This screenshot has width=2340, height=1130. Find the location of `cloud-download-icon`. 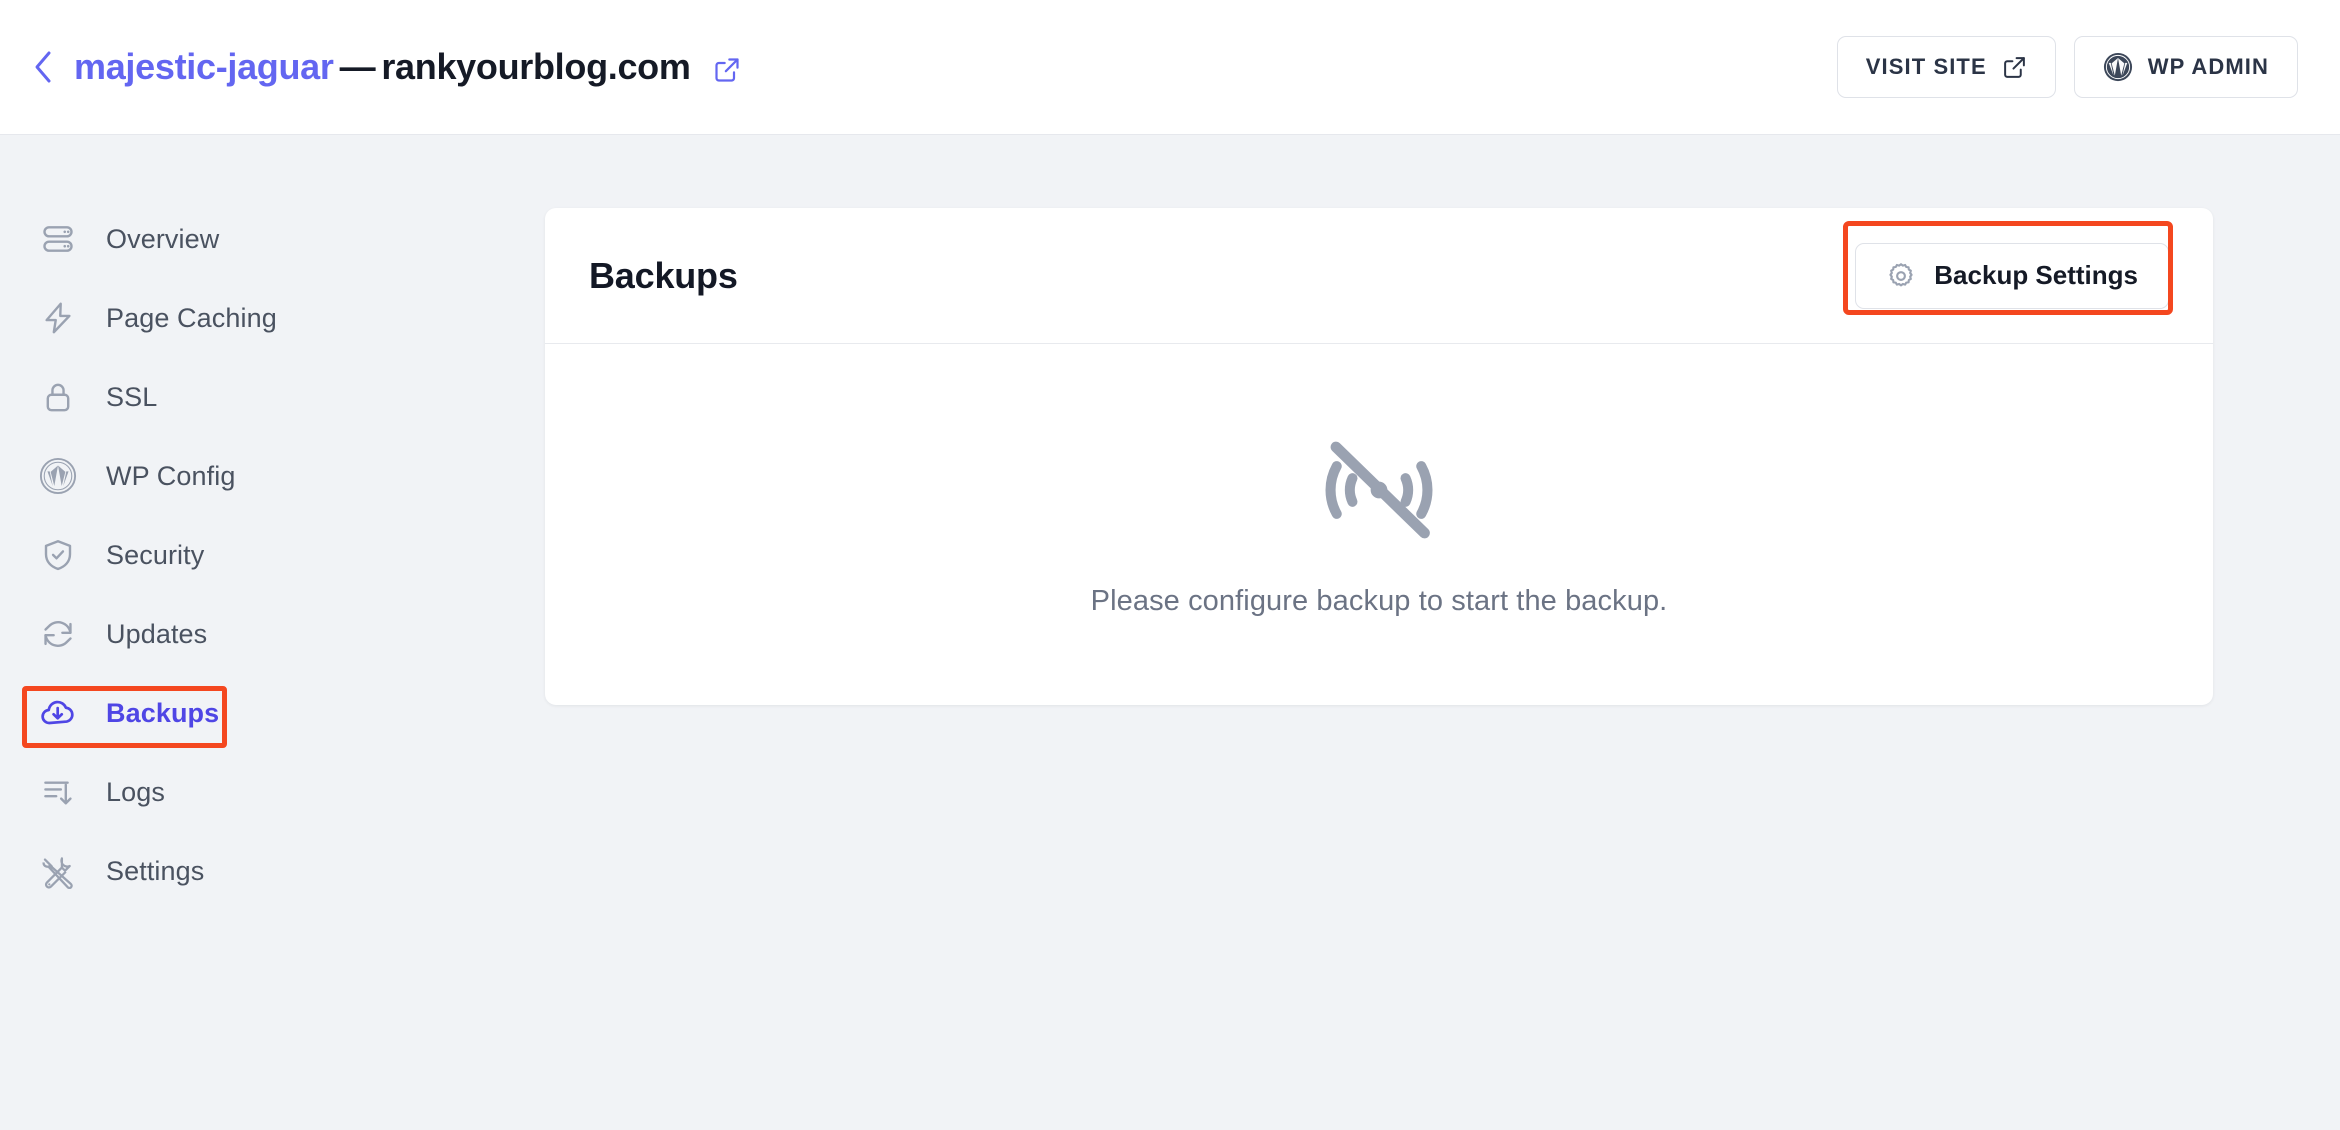

cloud-download-icon is located at coordinates (58, 713).